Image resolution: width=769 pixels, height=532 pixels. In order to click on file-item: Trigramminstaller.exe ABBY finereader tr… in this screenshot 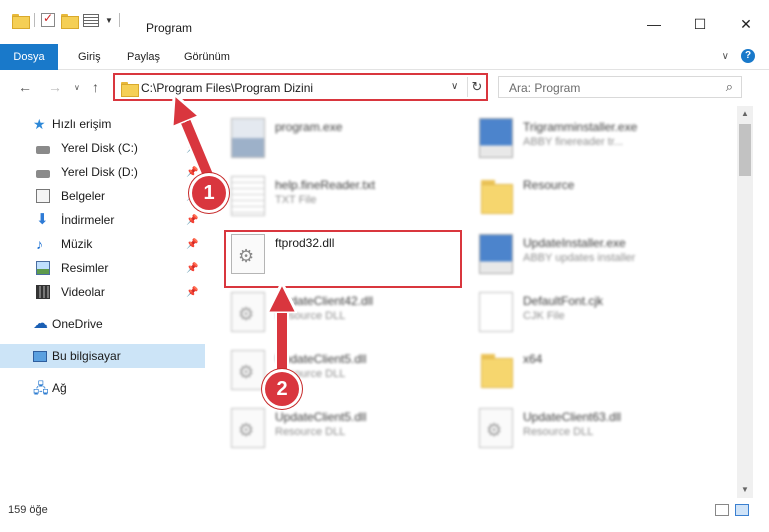, I will do `click(589, 140)`.